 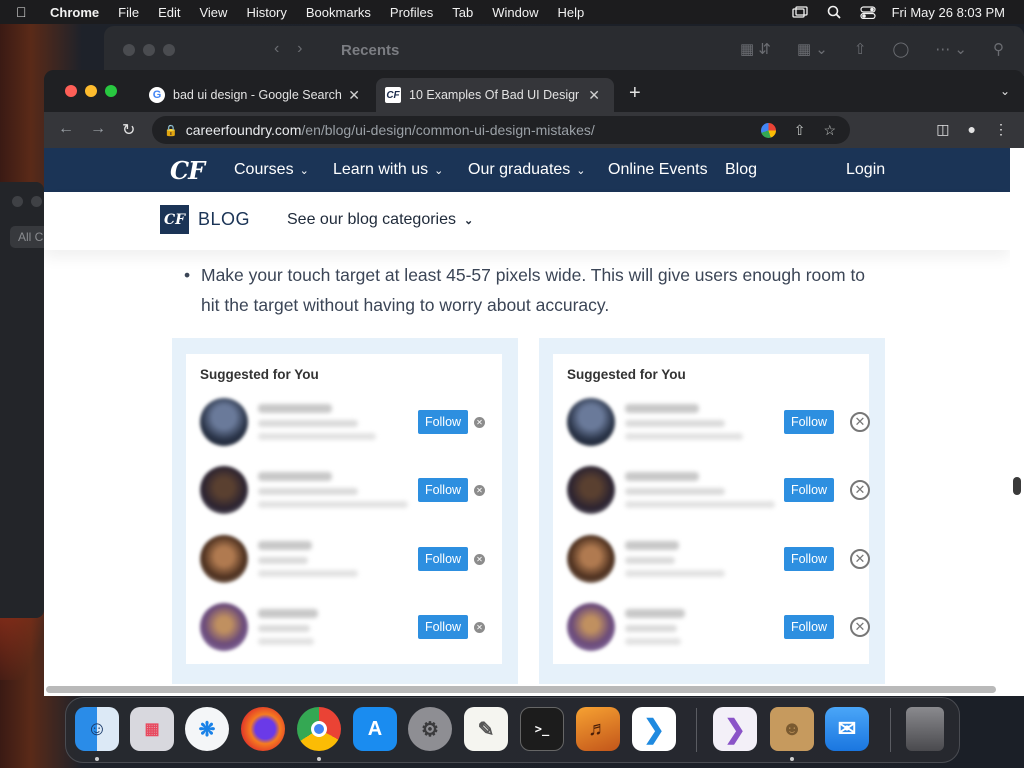 What do you see at coordinates (1017, 416) in the screenshot?
I see `vertical-scrollbar` at bounding box center [1017, 416].